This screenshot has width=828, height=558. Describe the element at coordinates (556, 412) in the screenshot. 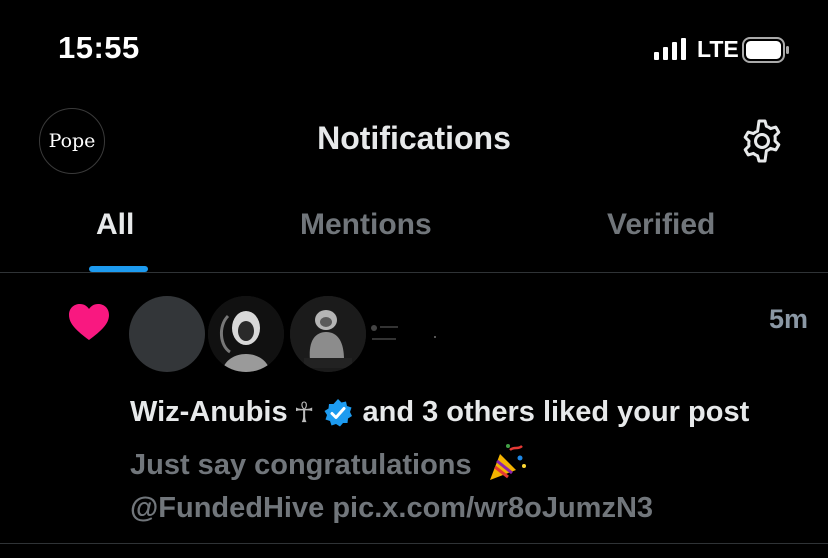

I see `notification-action-text: and 3 others liked your post` at that location.